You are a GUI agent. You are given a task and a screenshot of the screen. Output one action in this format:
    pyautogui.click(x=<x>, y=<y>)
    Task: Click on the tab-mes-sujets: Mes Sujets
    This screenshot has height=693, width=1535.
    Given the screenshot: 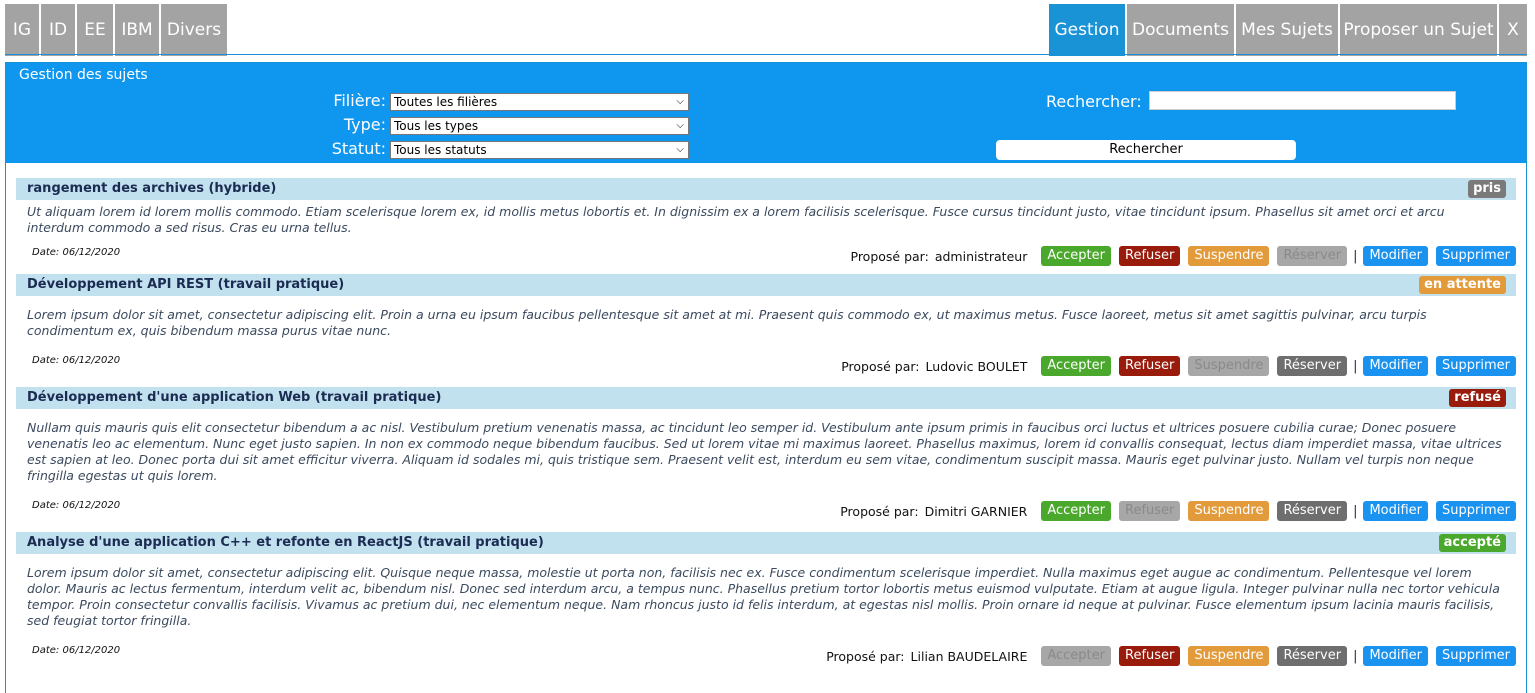 What is the action you would take?
    pyautogui.click(x=1288, y=30)
    